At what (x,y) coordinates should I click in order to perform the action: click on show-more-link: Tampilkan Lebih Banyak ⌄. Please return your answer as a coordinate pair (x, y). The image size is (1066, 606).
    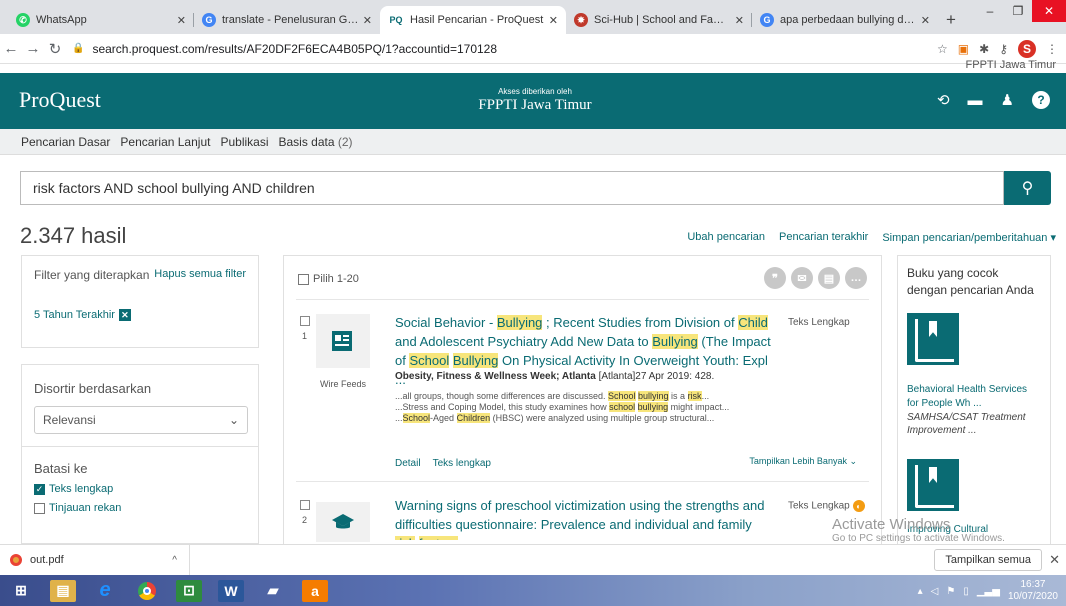
    Looking at the image, I should click on (803, 461).